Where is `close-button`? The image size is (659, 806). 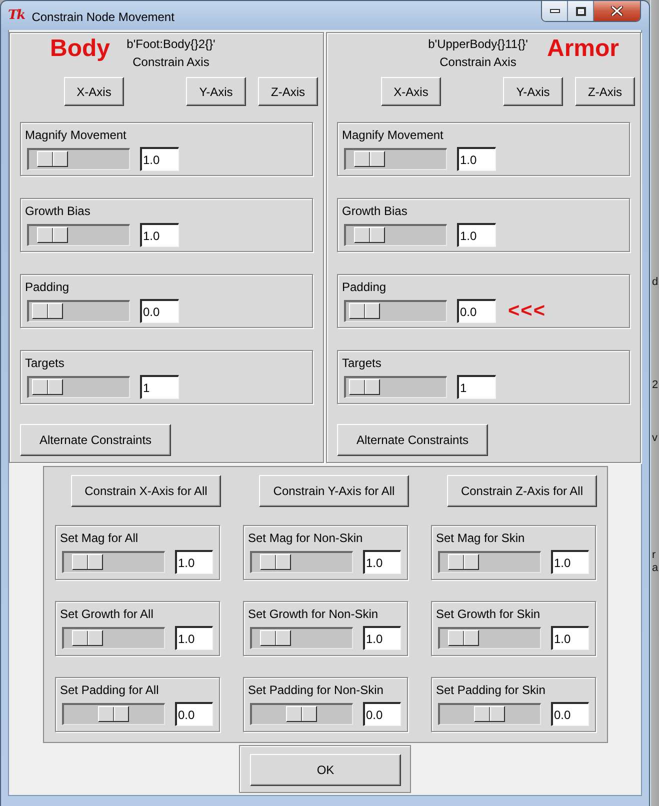
close-button is located at coordinates (617, 11).